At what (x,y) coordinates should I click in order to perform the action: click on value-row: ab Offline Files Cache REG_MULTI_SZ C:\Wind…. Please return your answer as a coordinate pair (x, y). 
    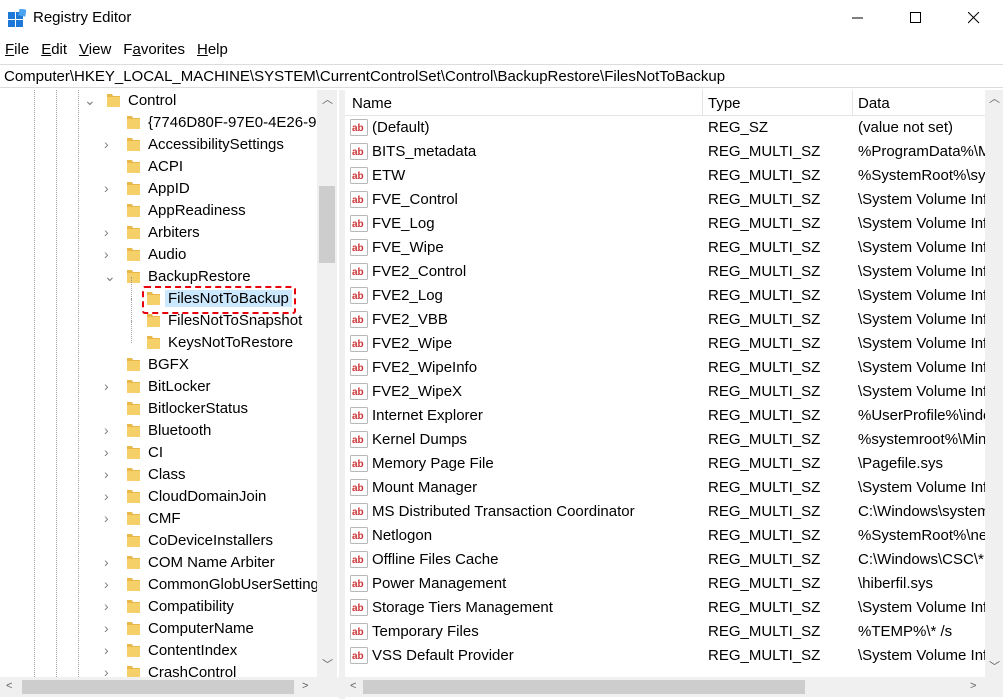
    Looking at the image, I should click on (665, 560).